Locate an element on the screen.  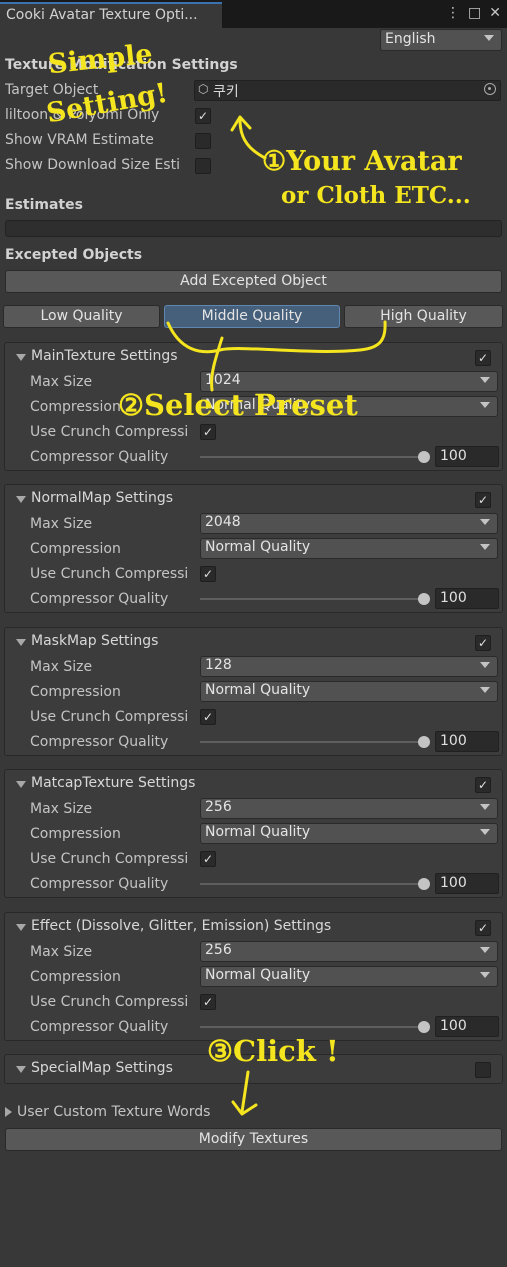
maximize-icon: □ is located at coordinates (474, 13).